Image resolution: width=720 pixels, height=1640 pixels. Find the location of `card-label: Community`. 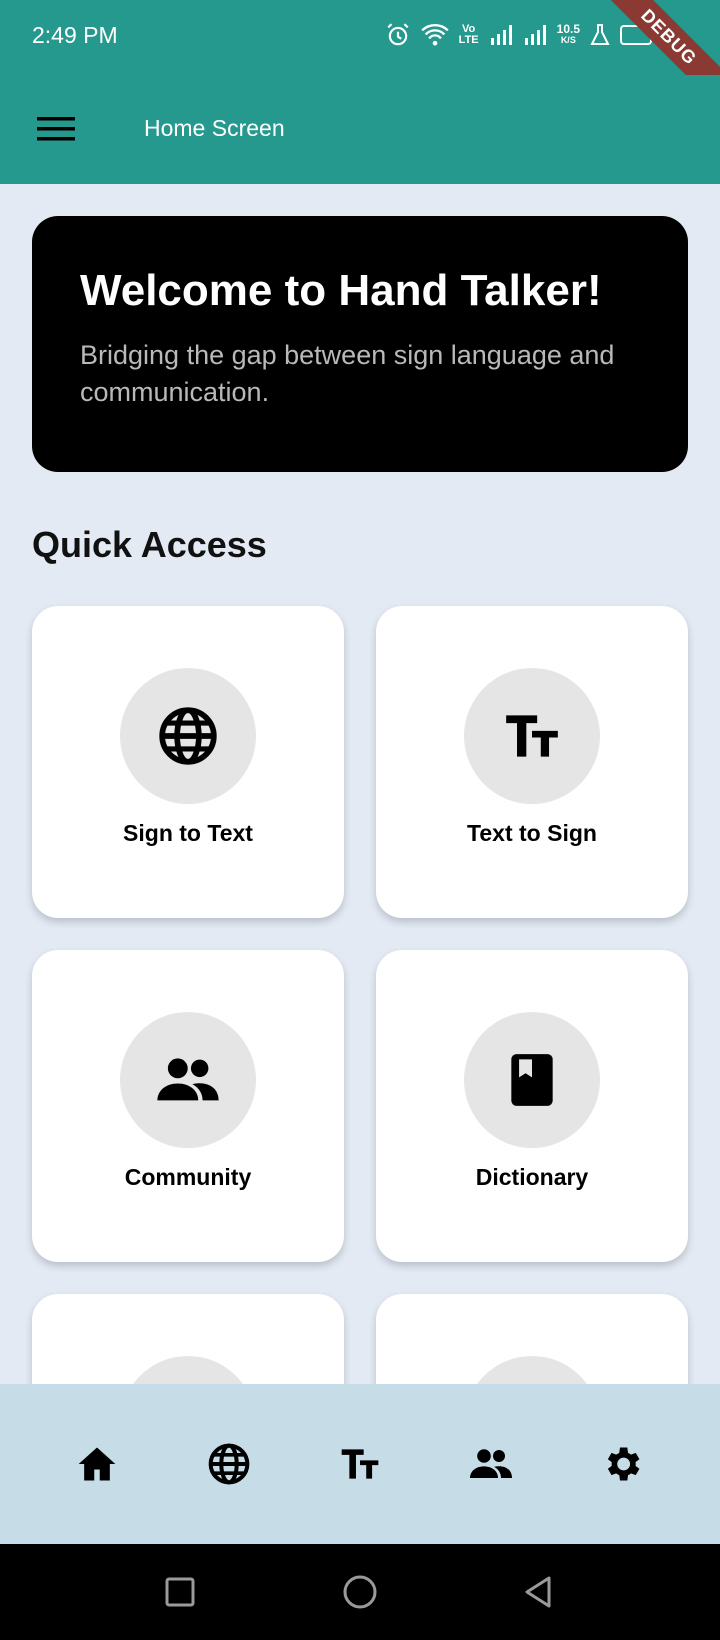

card-label: Community is located at coordinates (188, 1177).